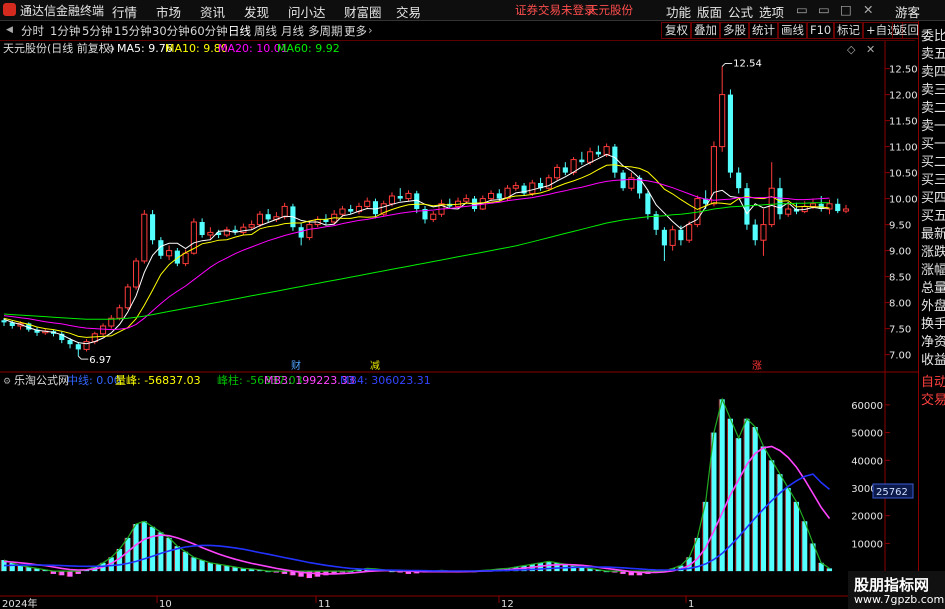 The width and height of the screenshot is (945, 609). I want to click on marker-finance: 财, so click(296, 365).